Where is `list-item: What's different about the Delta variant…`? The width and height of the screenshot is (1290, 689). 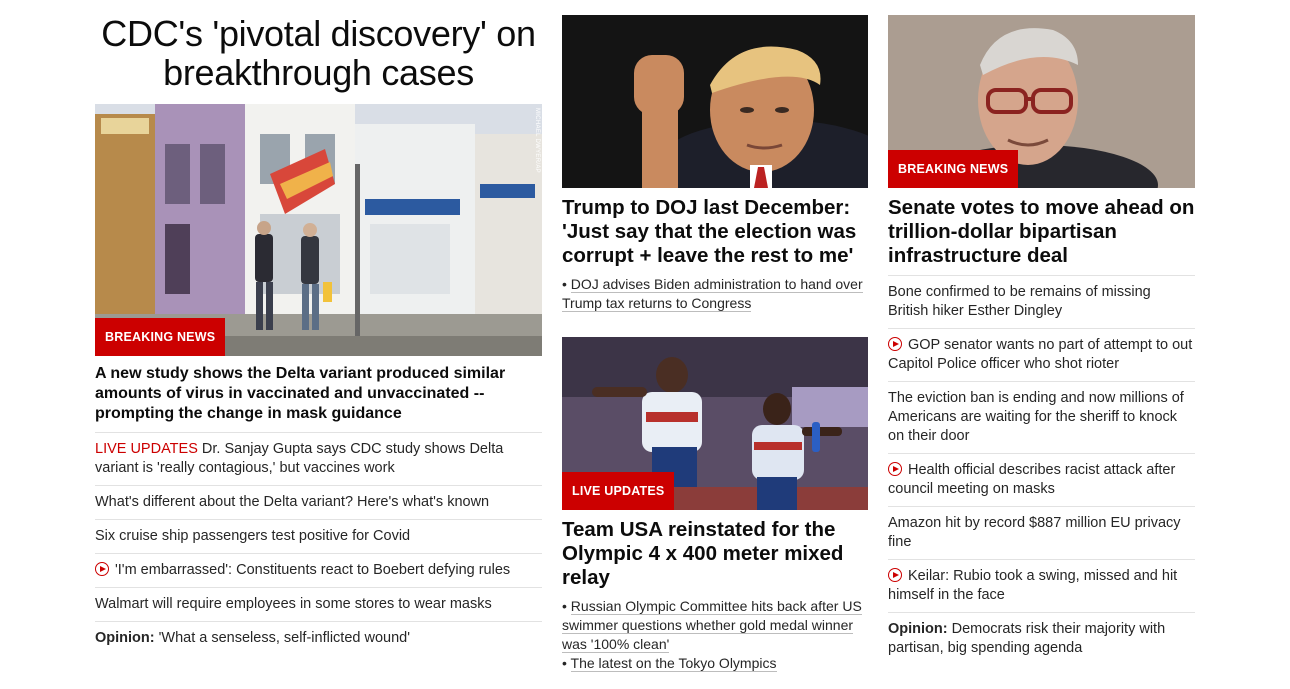
list-item: What's different about the Delta variant… is located at coordinates (318, 502).